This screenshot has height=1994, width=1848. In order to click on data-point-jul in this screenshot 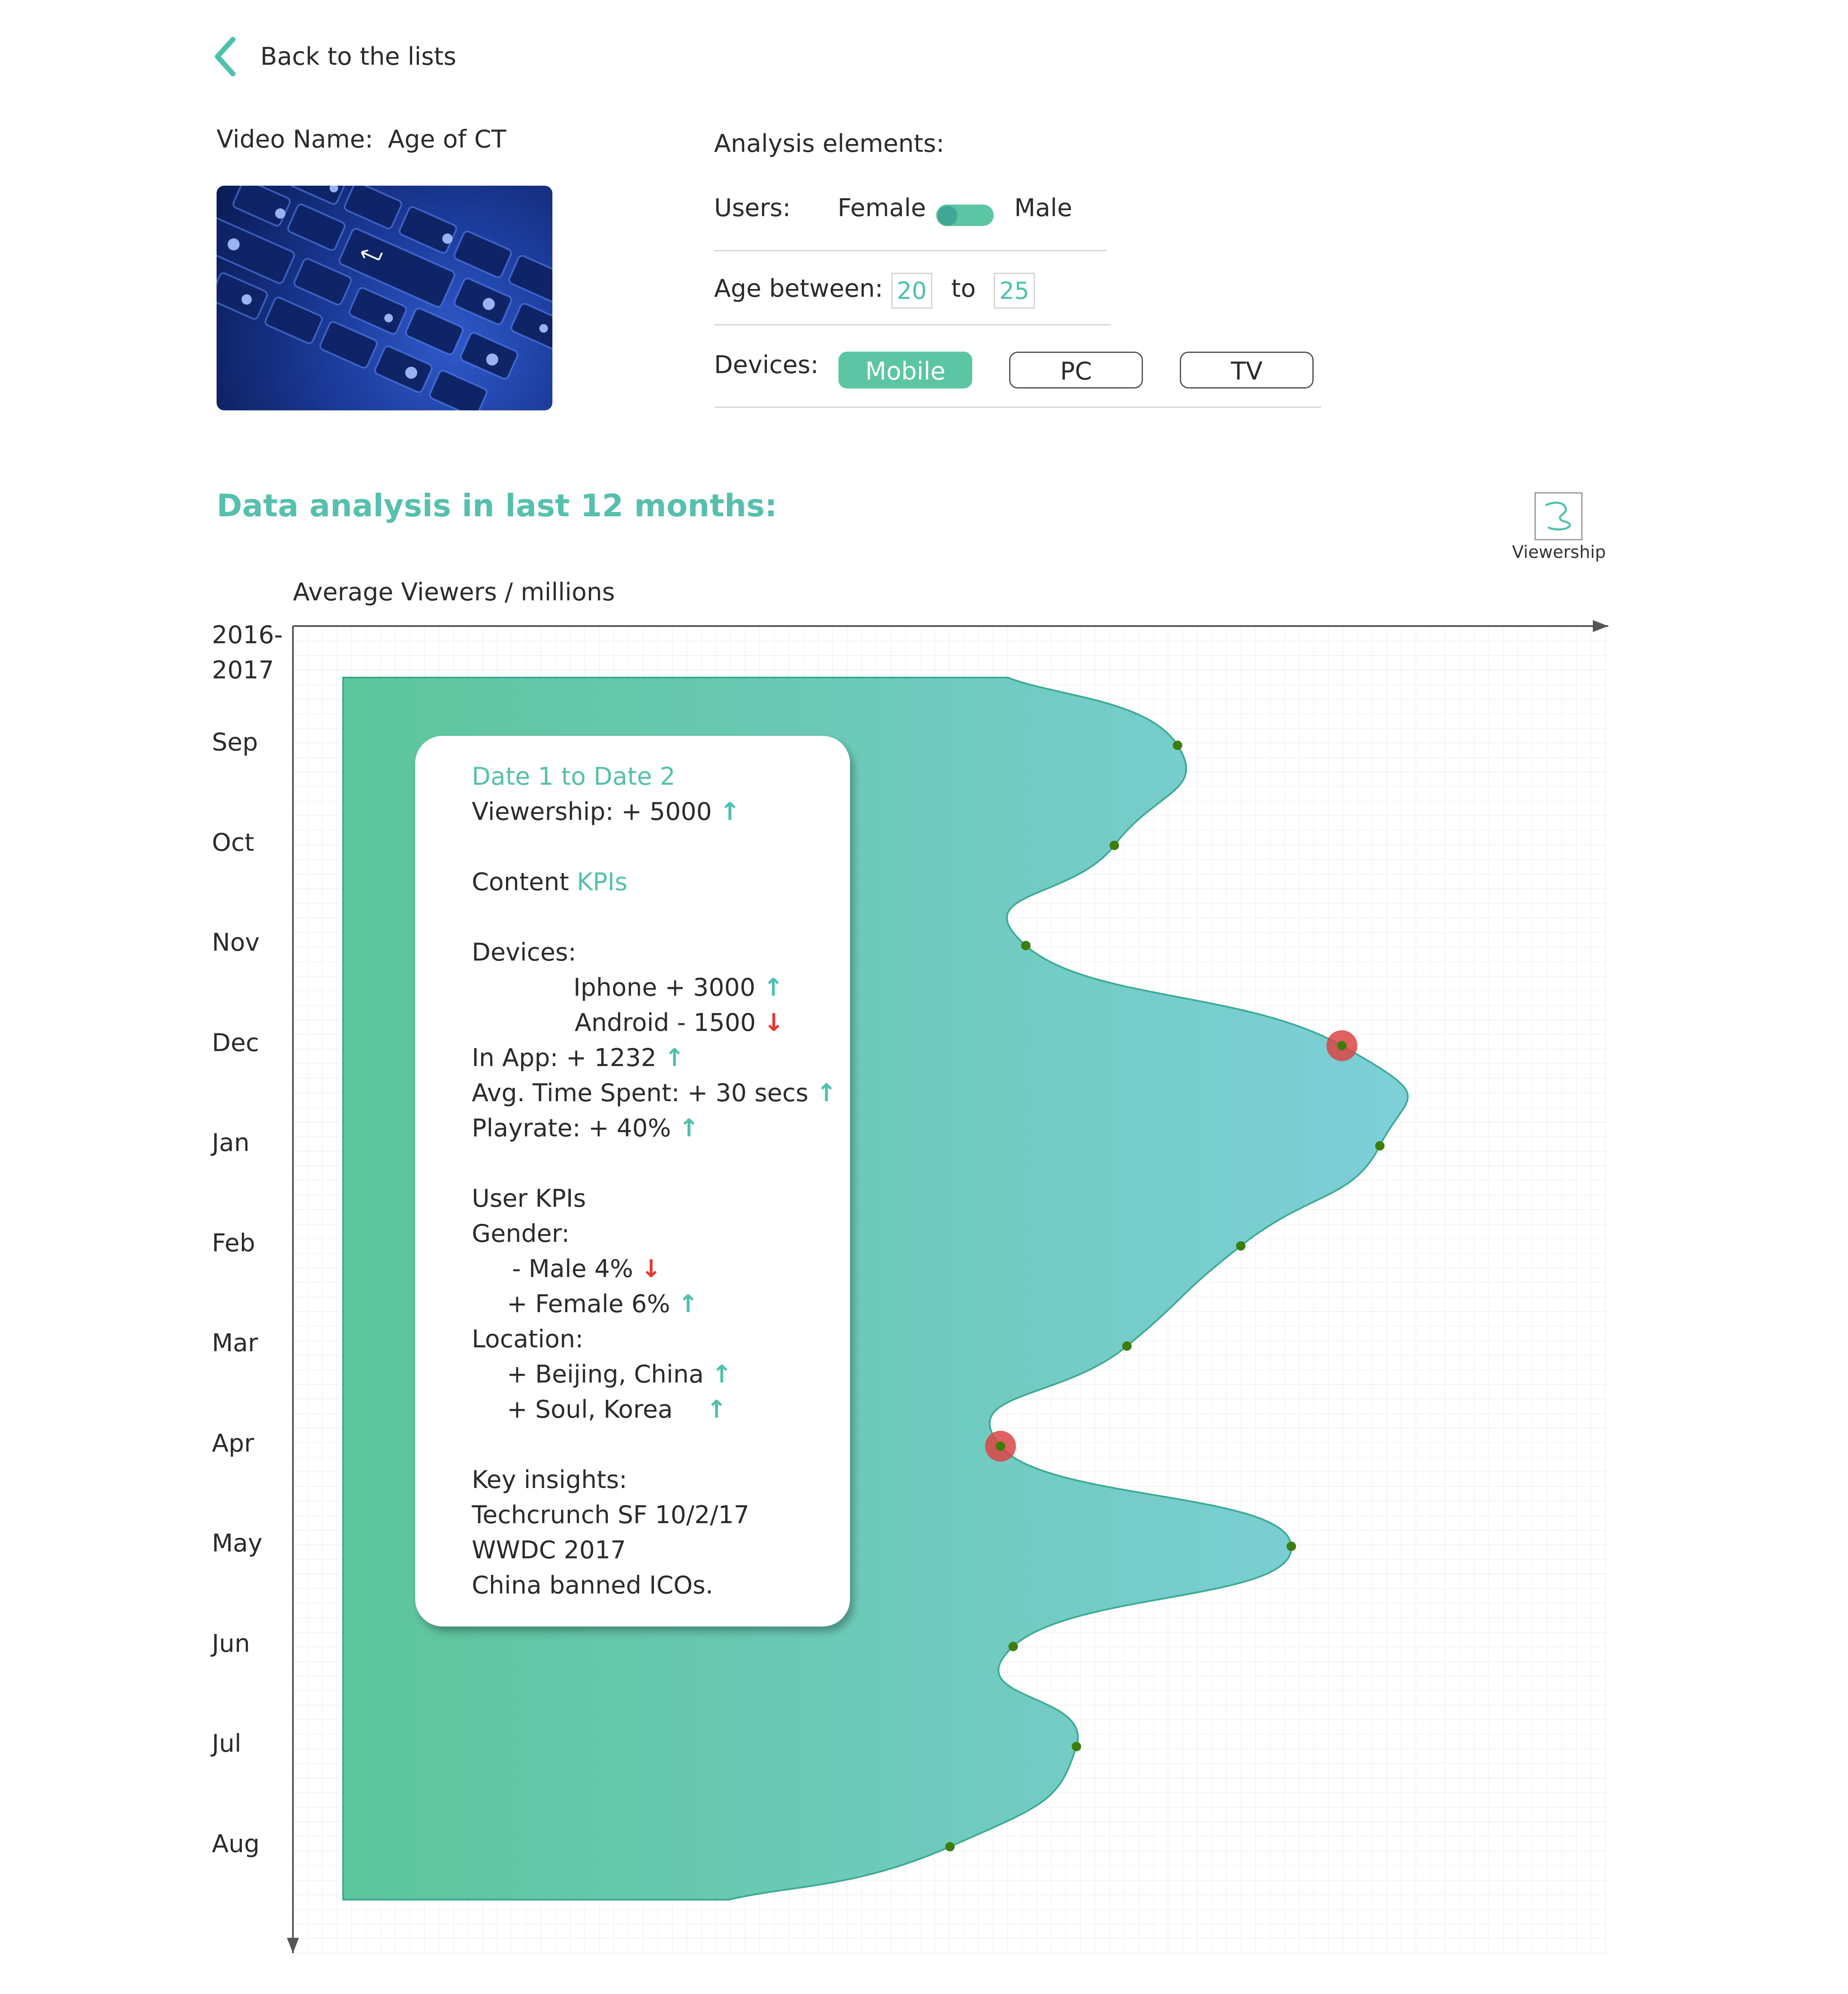, I will do `click(1076, 1746)`.